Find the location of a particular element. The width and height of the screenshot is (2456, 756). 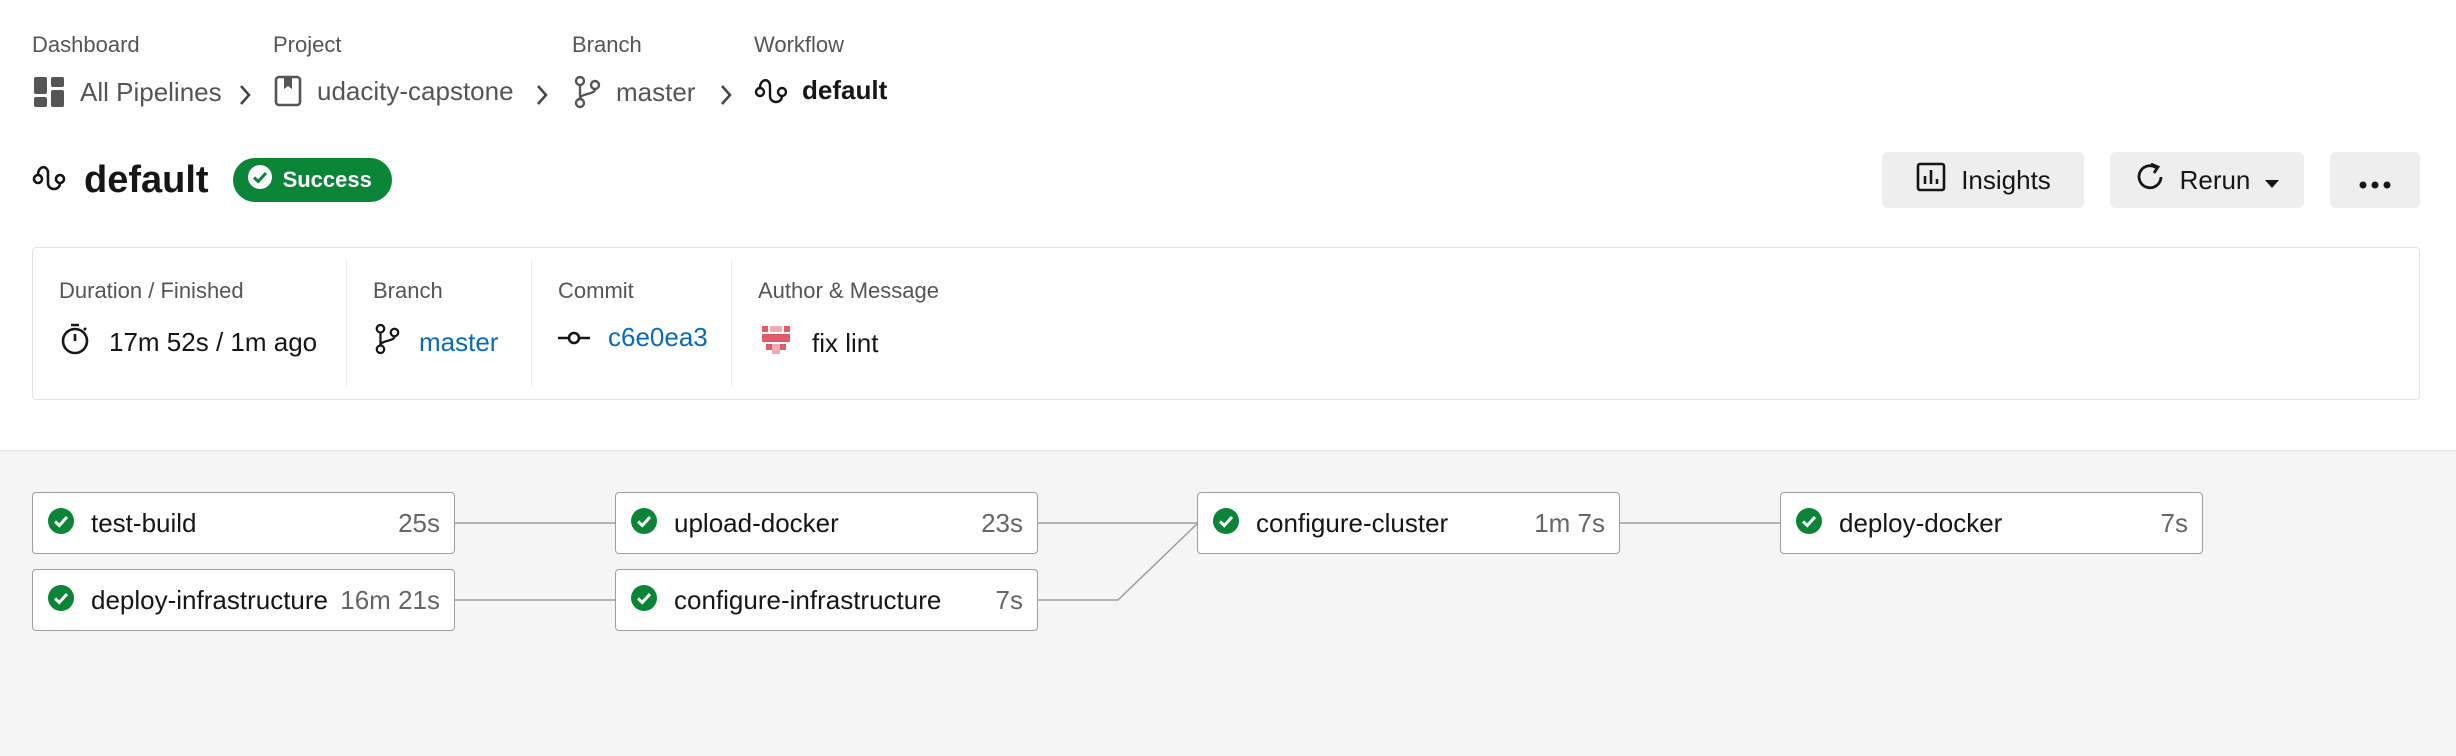

info-commit-message: fix lint is located at coordinates (845, 343).